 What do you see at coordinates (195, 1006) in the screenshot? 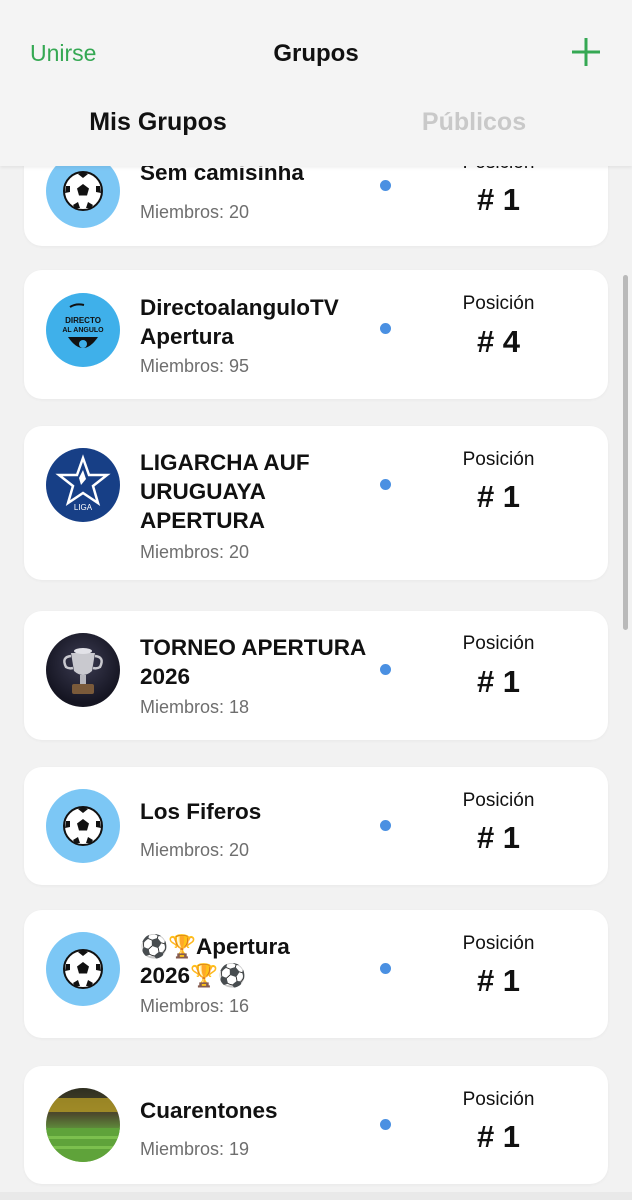
I see `group-members: Miembros: 16` at bounding box center [195, 1006].